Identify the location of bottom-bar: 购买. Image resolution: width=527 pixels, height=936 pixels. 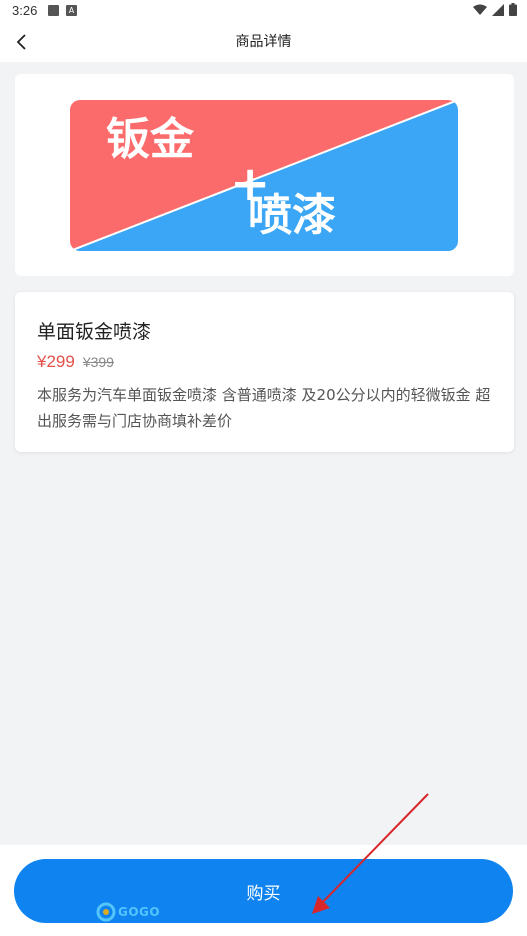
(263, 890).